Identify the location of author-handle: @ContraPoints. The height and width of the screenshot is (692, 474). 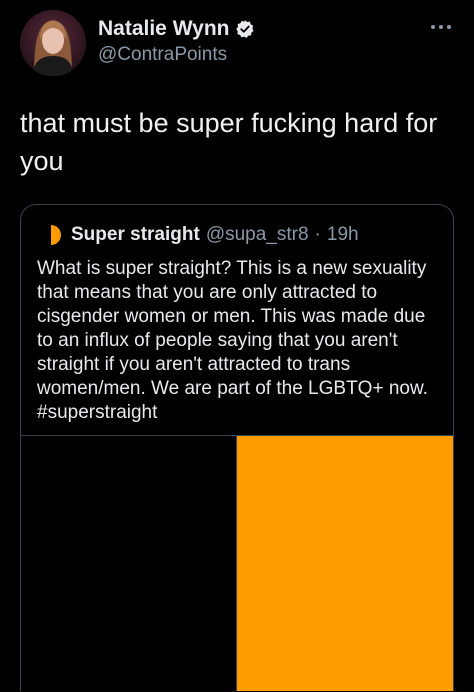
(162, 55).